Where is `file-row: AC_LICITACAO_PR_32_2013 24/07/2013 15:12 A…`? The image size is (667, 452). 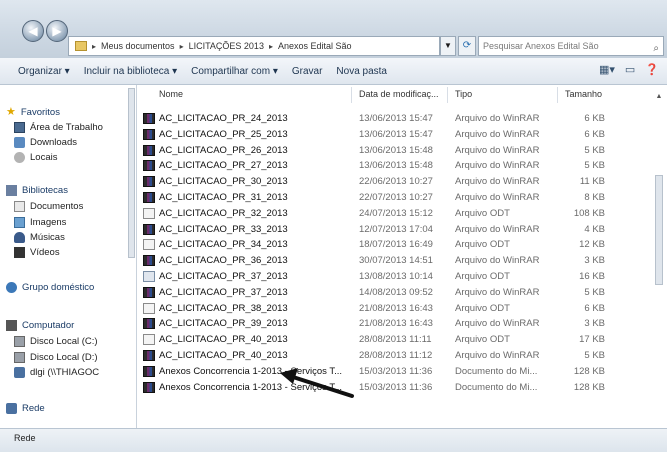 file-row: AC_LICITACAO_PR_32_2013 24/07/2013 15:12 A… is located at coordinates (396, 214).